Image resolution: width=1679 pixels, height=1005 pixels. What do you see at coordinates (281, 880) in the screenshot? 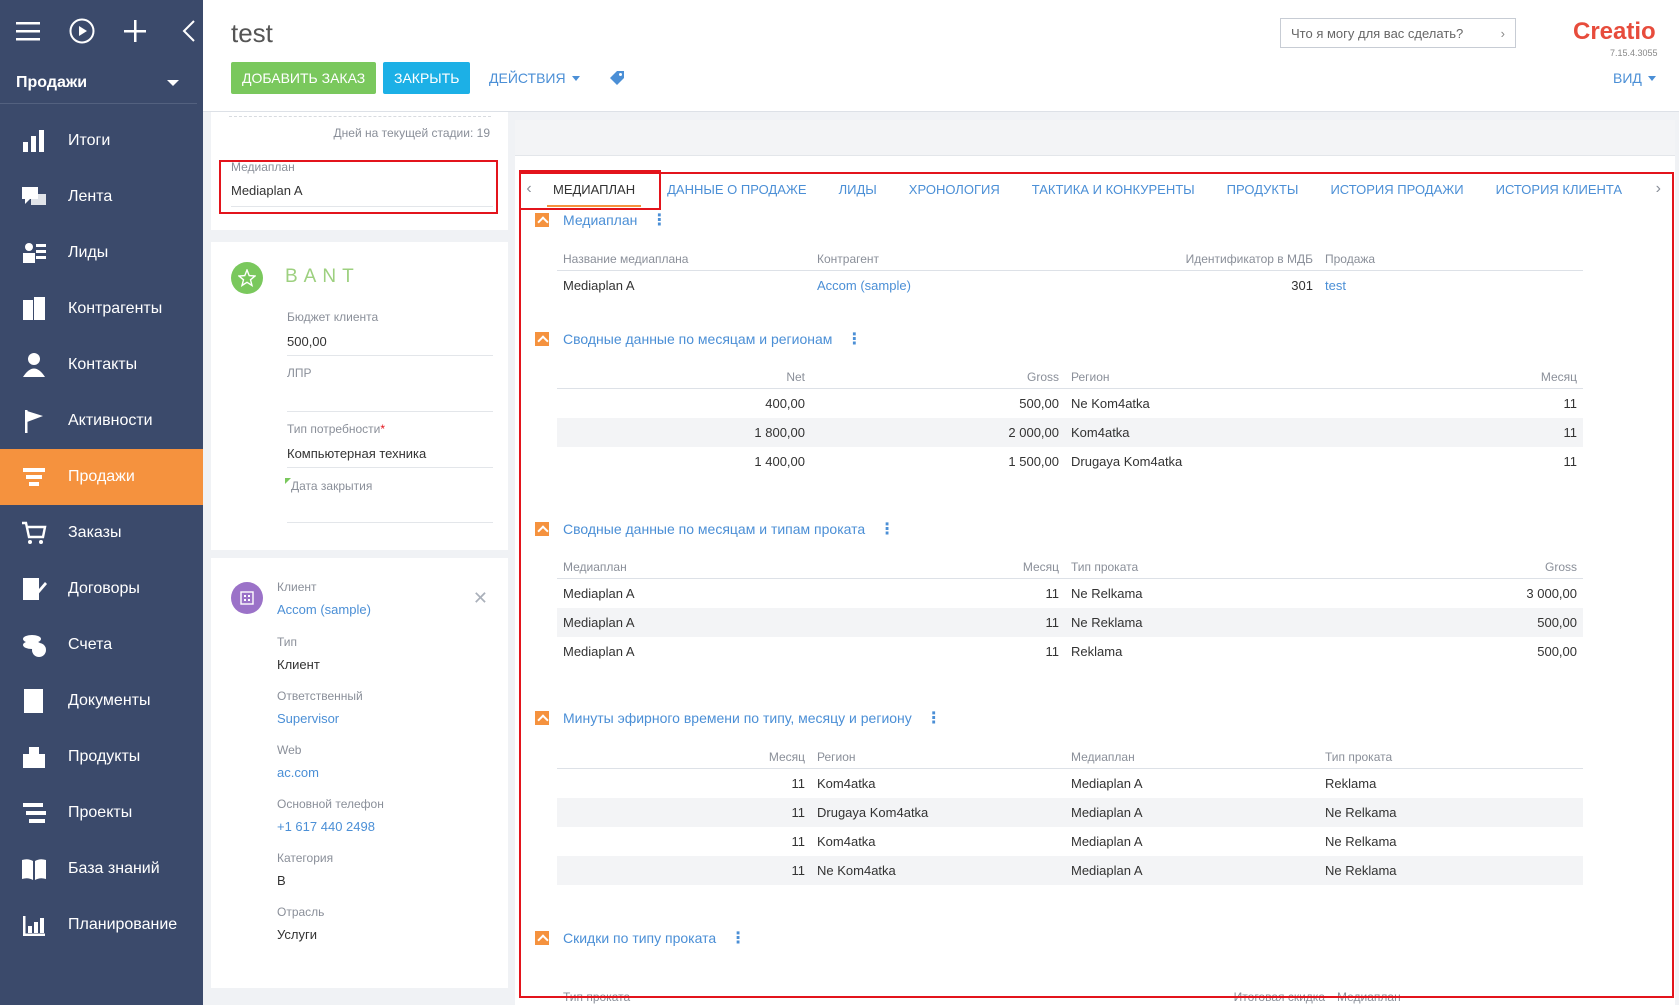
I see `category-value: B` at bounding box center [281, 880].